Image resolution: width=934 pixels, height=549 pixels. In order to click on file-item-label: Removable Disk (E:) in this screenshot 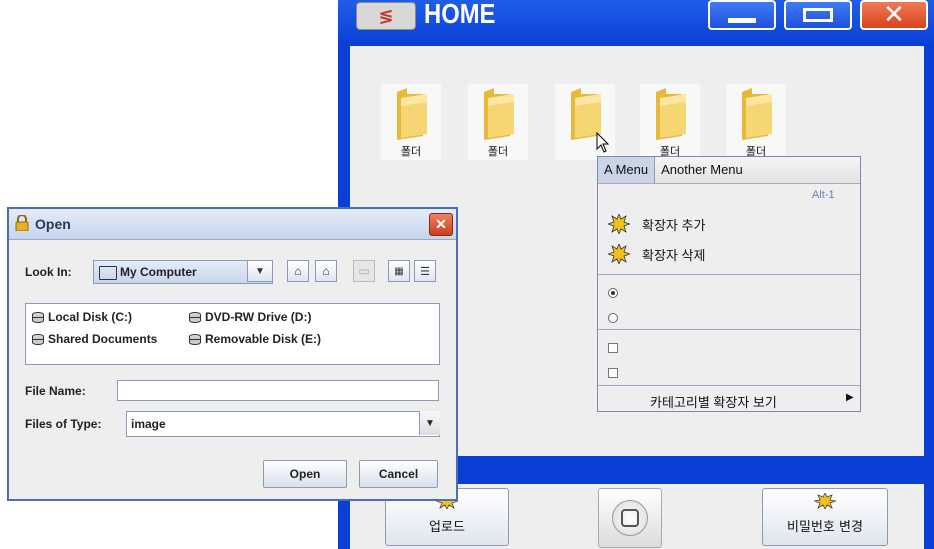, I will do `click(263, 339)`.